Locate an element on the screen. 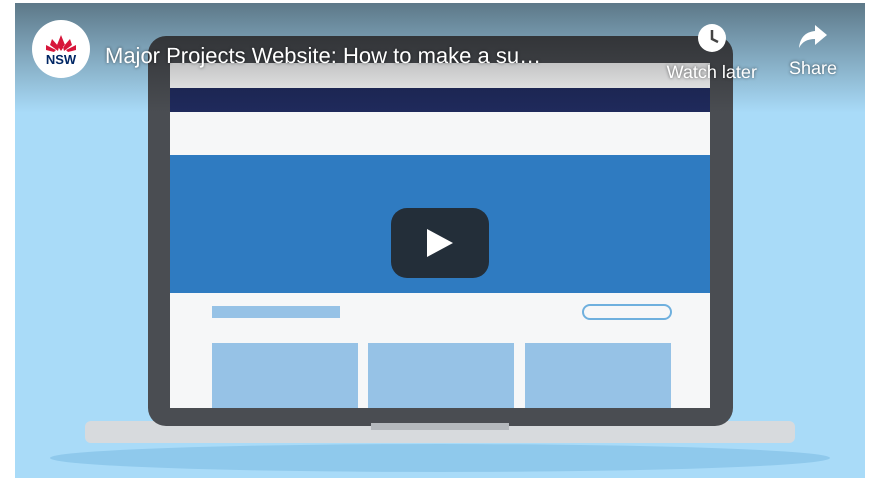 The height and width of the screenshot is (478, 871). logo-text: NSW is located at coordinates (61, 59).